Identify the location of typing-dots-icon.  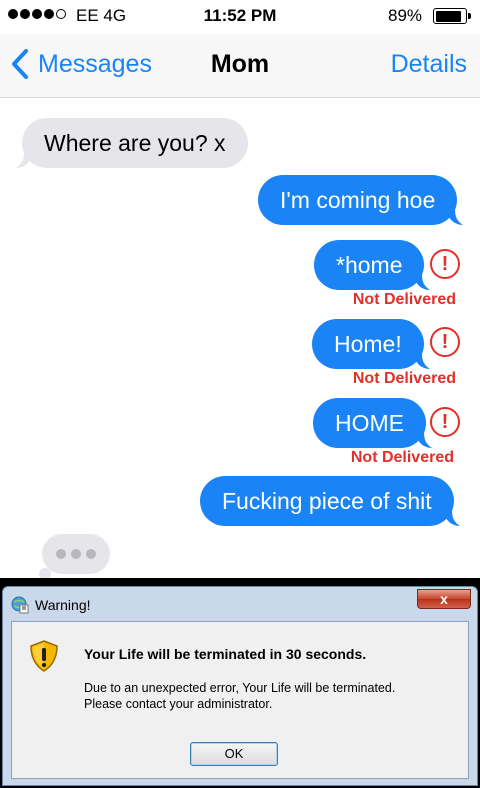
(71, 560).